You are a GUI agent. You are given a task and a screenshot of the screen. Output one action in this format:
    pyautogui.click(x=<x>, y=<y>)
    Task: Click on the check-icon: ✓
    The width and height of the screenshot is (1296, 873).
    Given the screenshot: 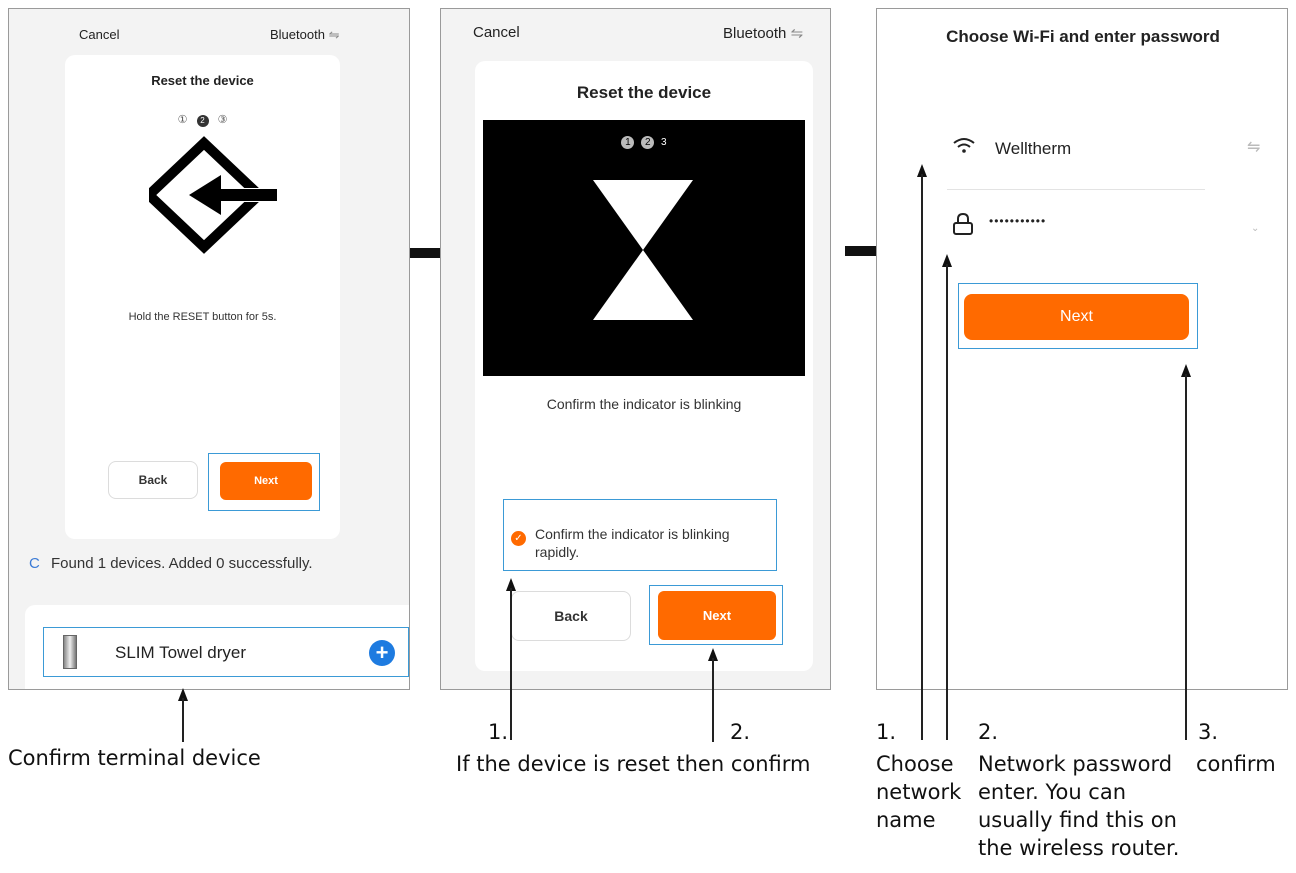 What is the action you would take?
    pyautogui.click(x=518, y=538)
    